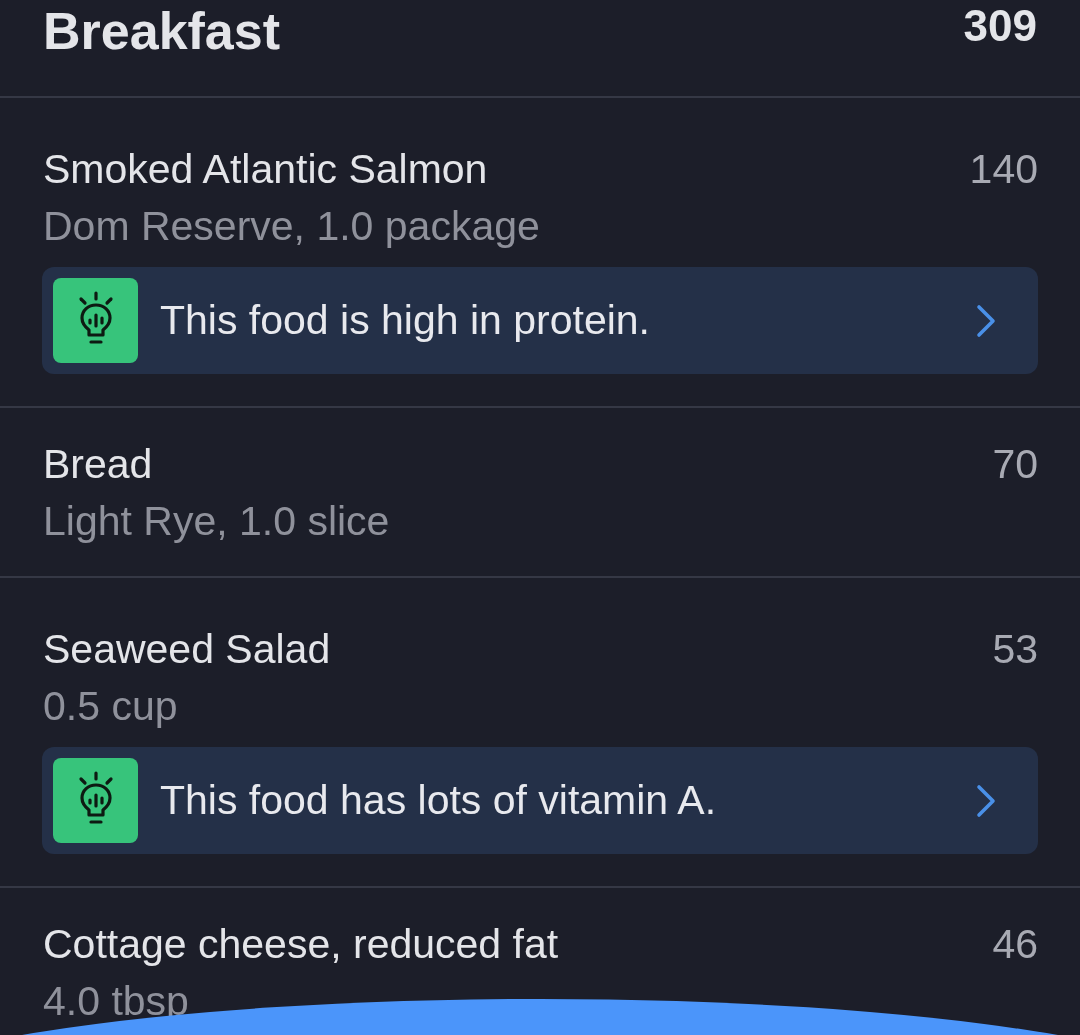  Describe the element at coordinates (186, 649) in the screenshot. I see `food-name: Seaweed Salad` at that location.